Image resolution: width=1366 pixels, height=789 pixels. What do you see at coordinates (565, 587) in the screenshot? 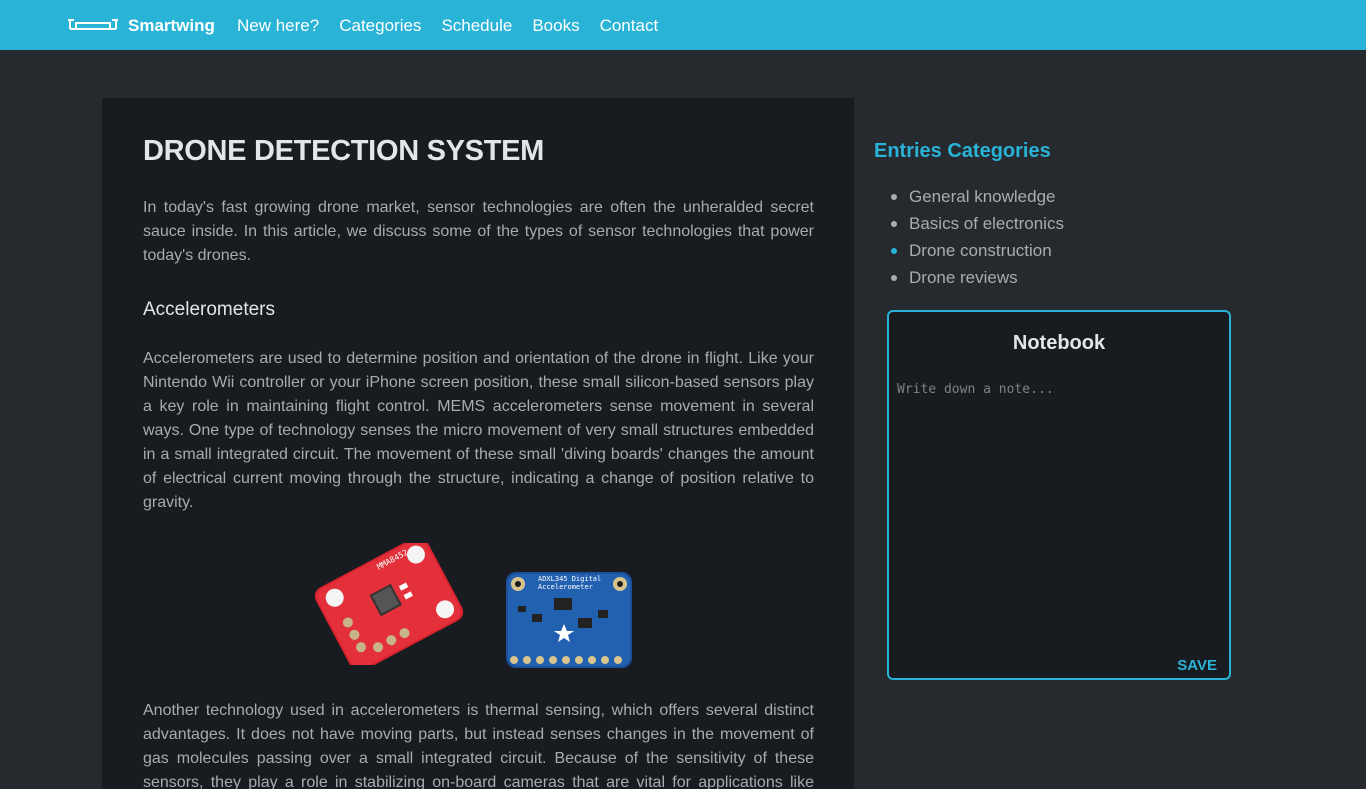
I see `svg-text: Accelerometer` at bounding box center [565, 587].